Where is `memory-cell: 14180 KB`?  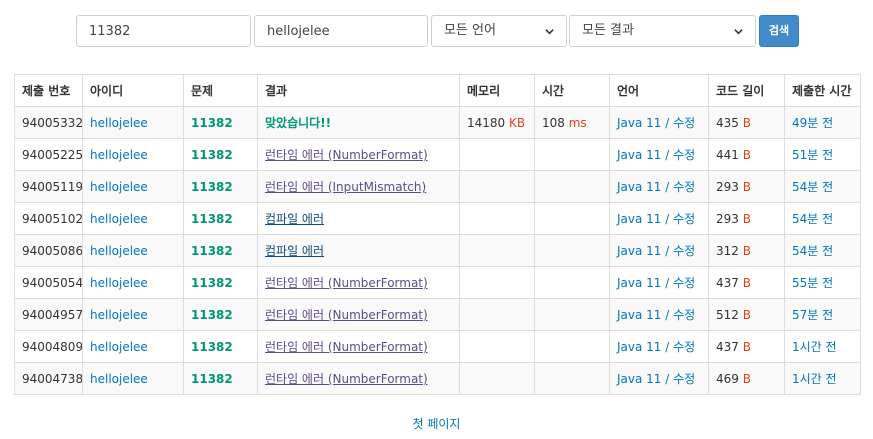
memory-cell: 14180 KB is located at coordinates (497, 122).